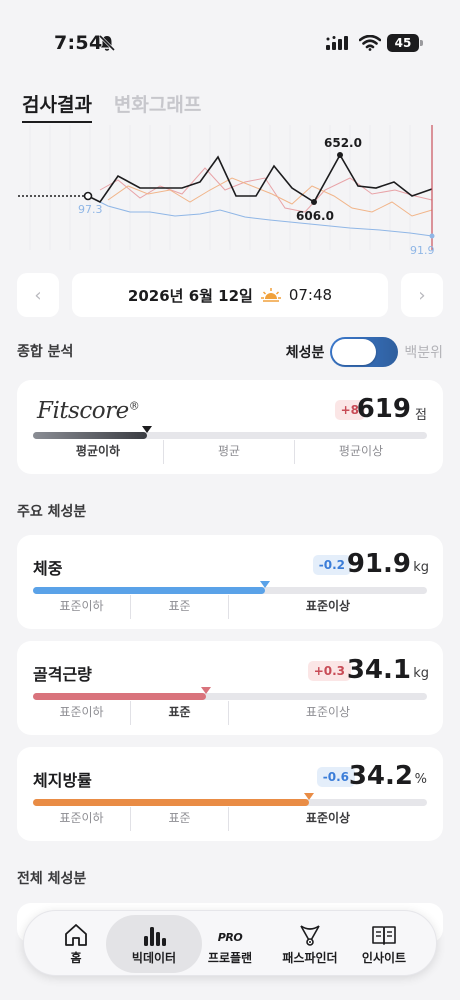 This screenshot has width=460, height=1000. What do you see at coordinates (380, 776) in the screenshot?
I see `metric-value: 34.2` at bounding box center [380, 776].